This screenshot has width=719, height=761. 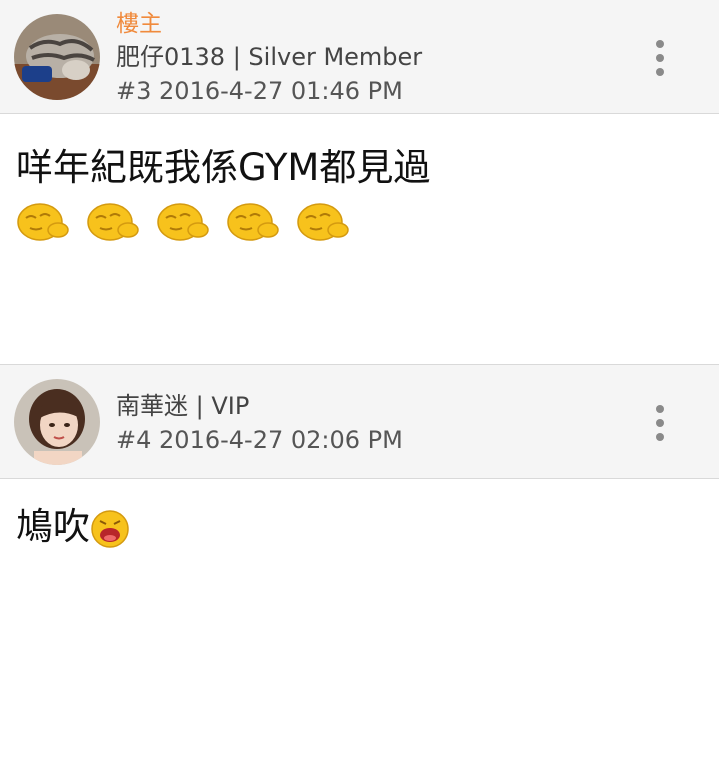 What do you see at coordinates (281, 91) in the screenshot?
I see `post-timestamp: 2016-4-27 01:46 PM` at bounding box center [281, 91].